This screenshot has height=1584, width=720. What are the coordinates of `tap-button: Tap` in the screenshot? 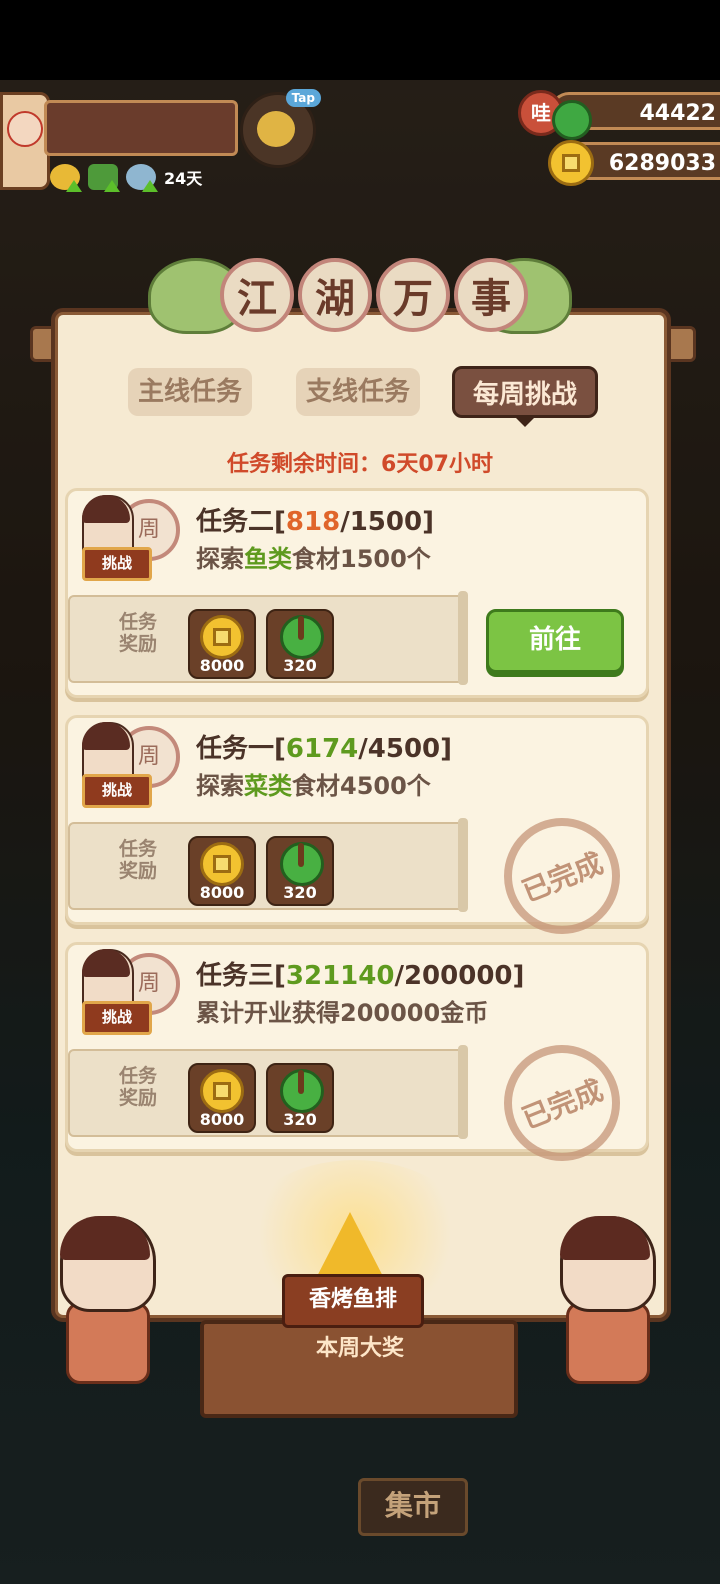 It's located at (280, 128).